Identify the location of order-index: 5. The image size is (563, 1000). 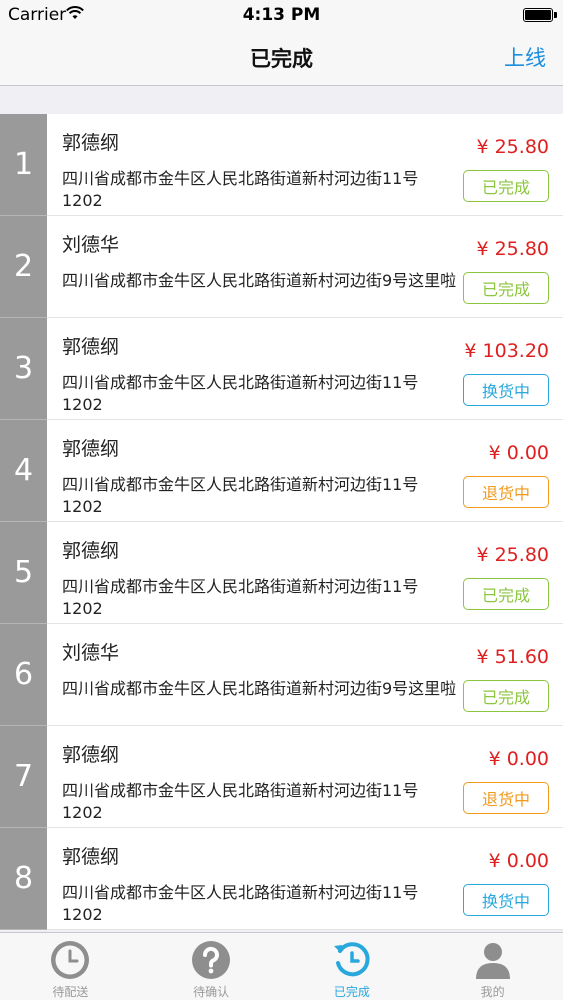
(23, 573).